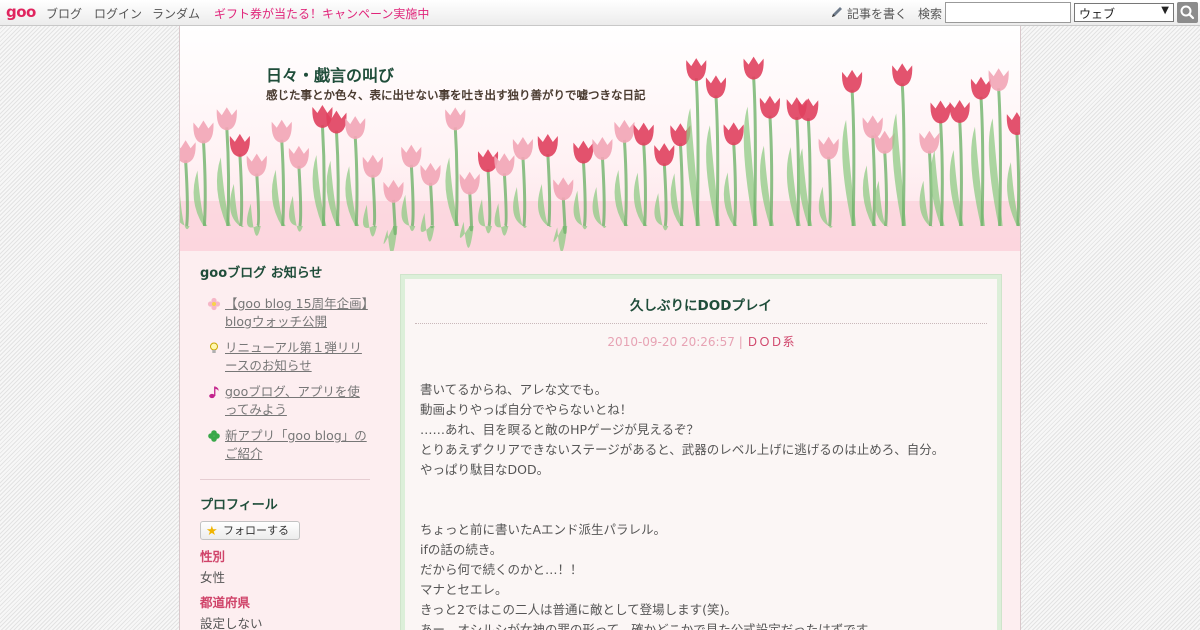 The image size is (1200, 630). Describe the element at coordinates (21, 12) in the screenshot. I see `goo-logo: goo` at that location.